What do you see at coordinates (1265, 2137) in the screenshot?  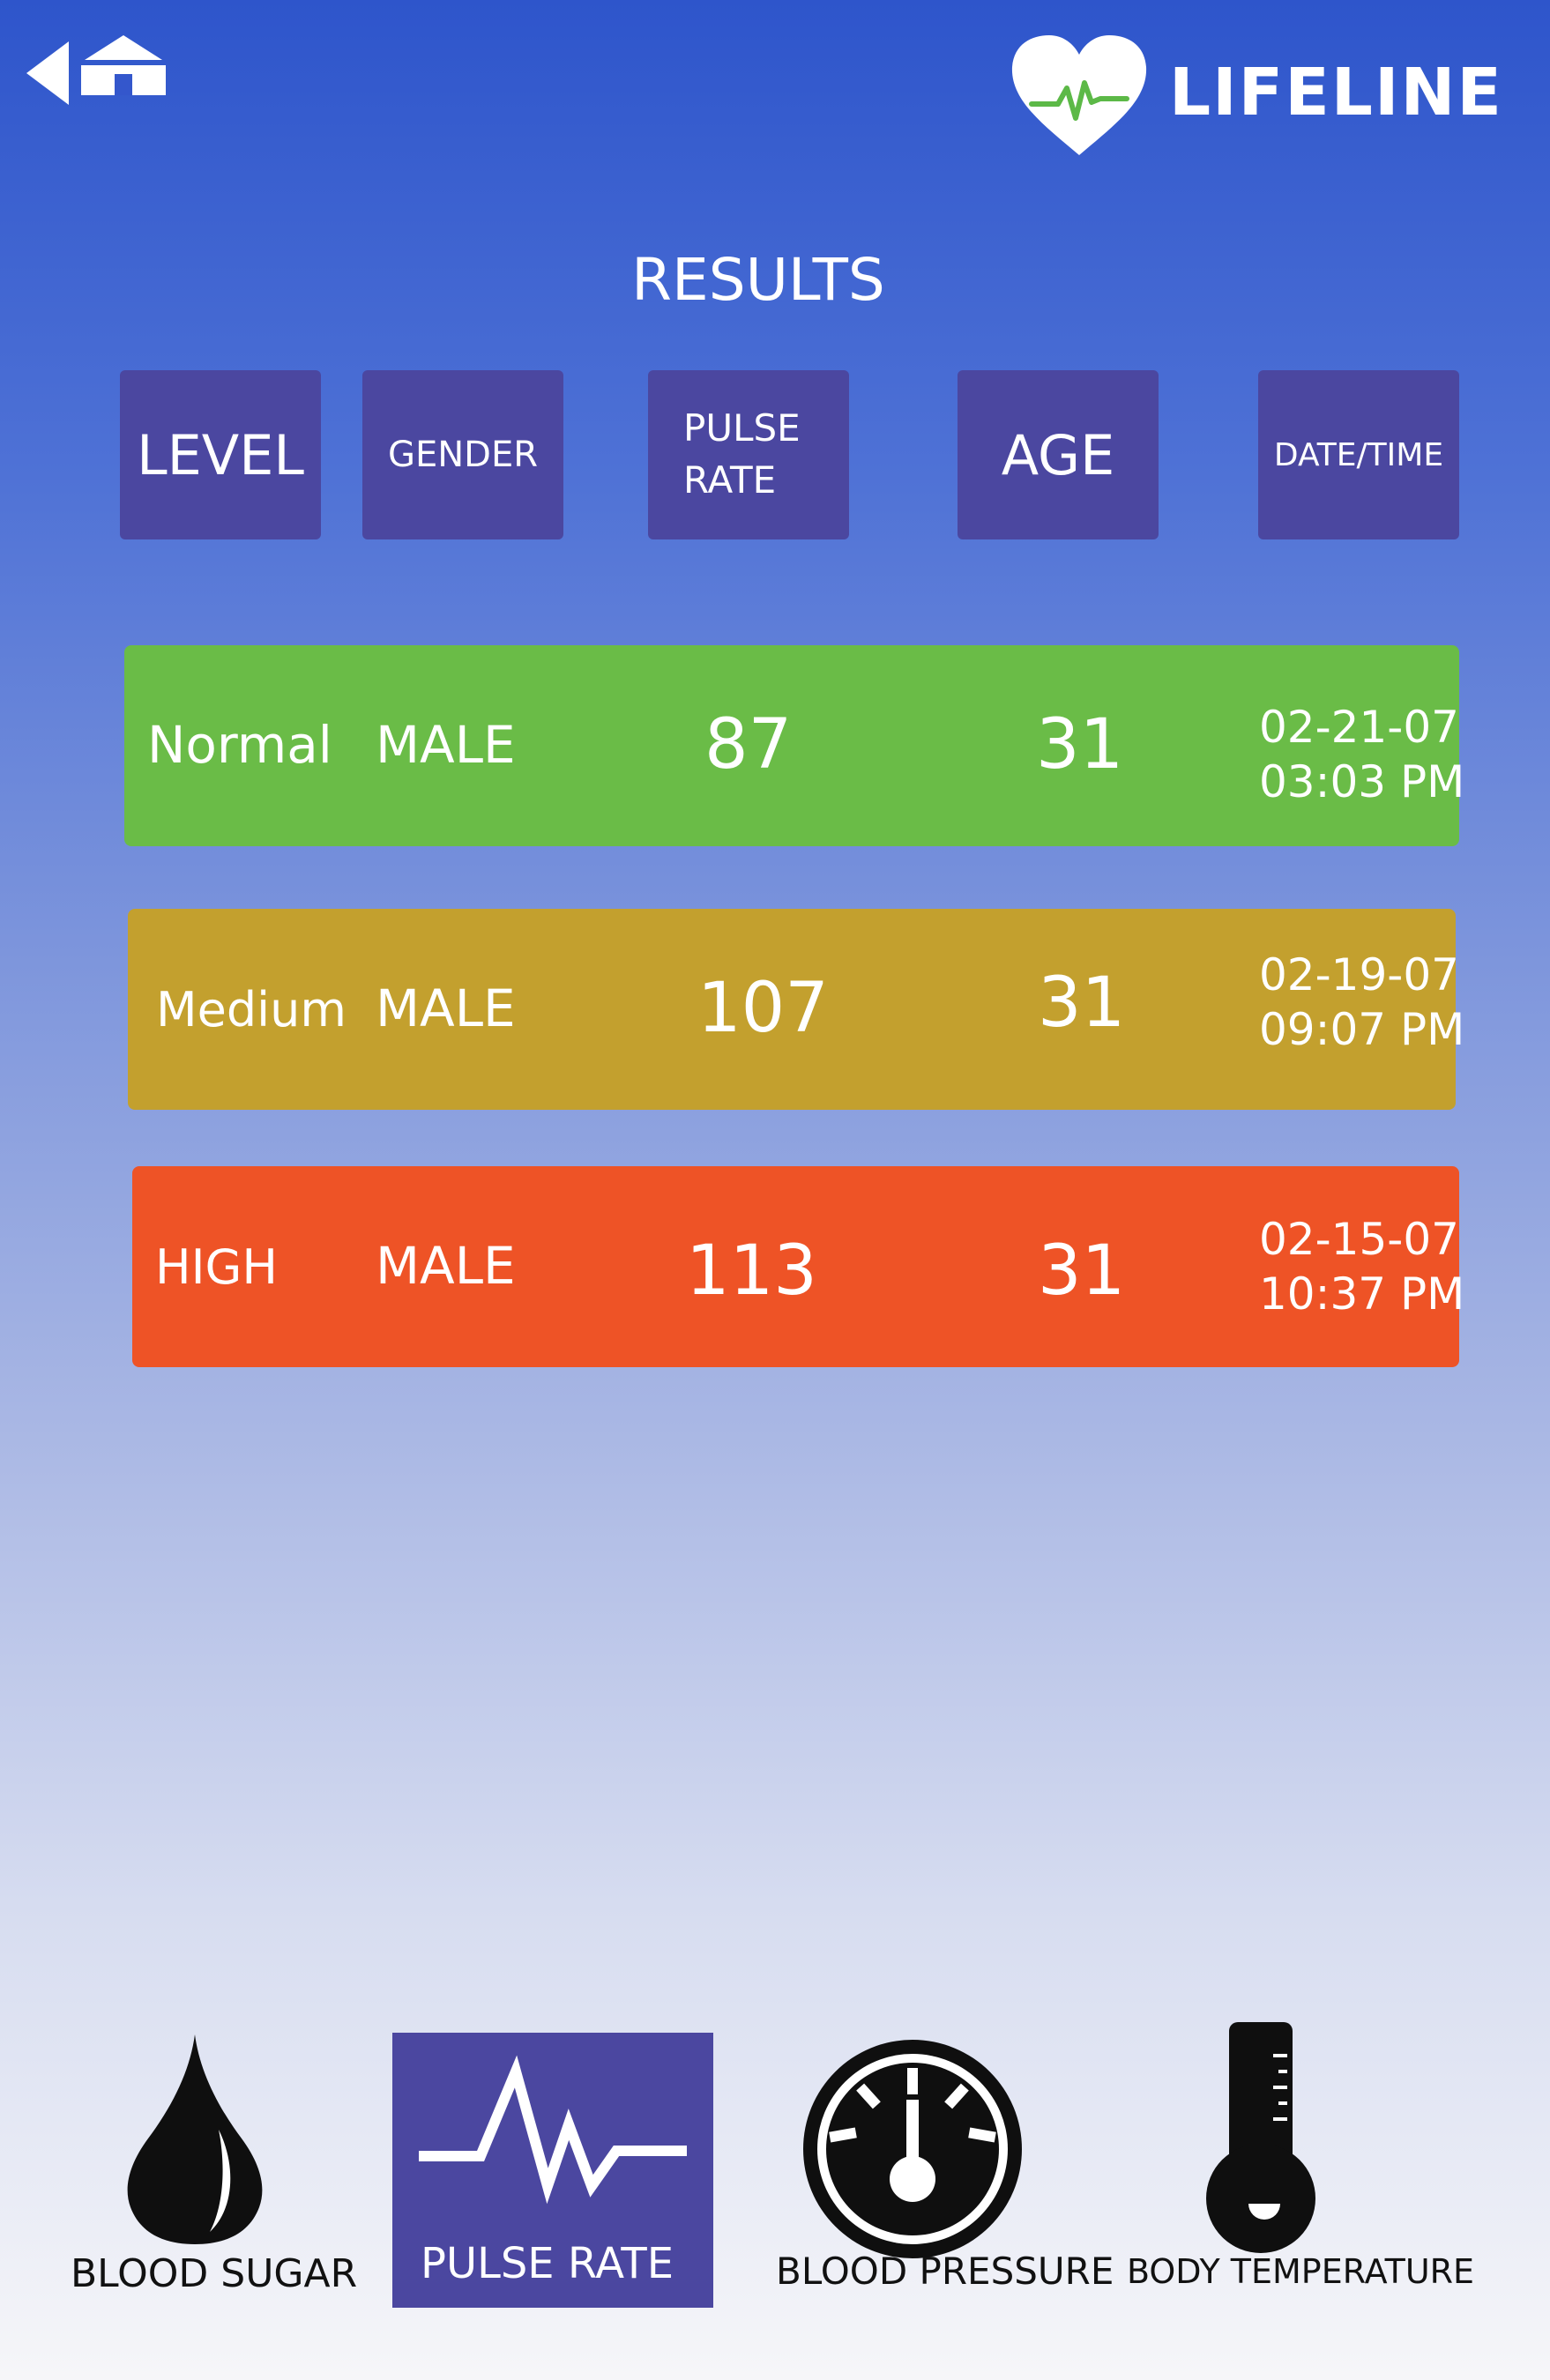 I see `thermometer-icon` at bounding box center [1265, 2137].